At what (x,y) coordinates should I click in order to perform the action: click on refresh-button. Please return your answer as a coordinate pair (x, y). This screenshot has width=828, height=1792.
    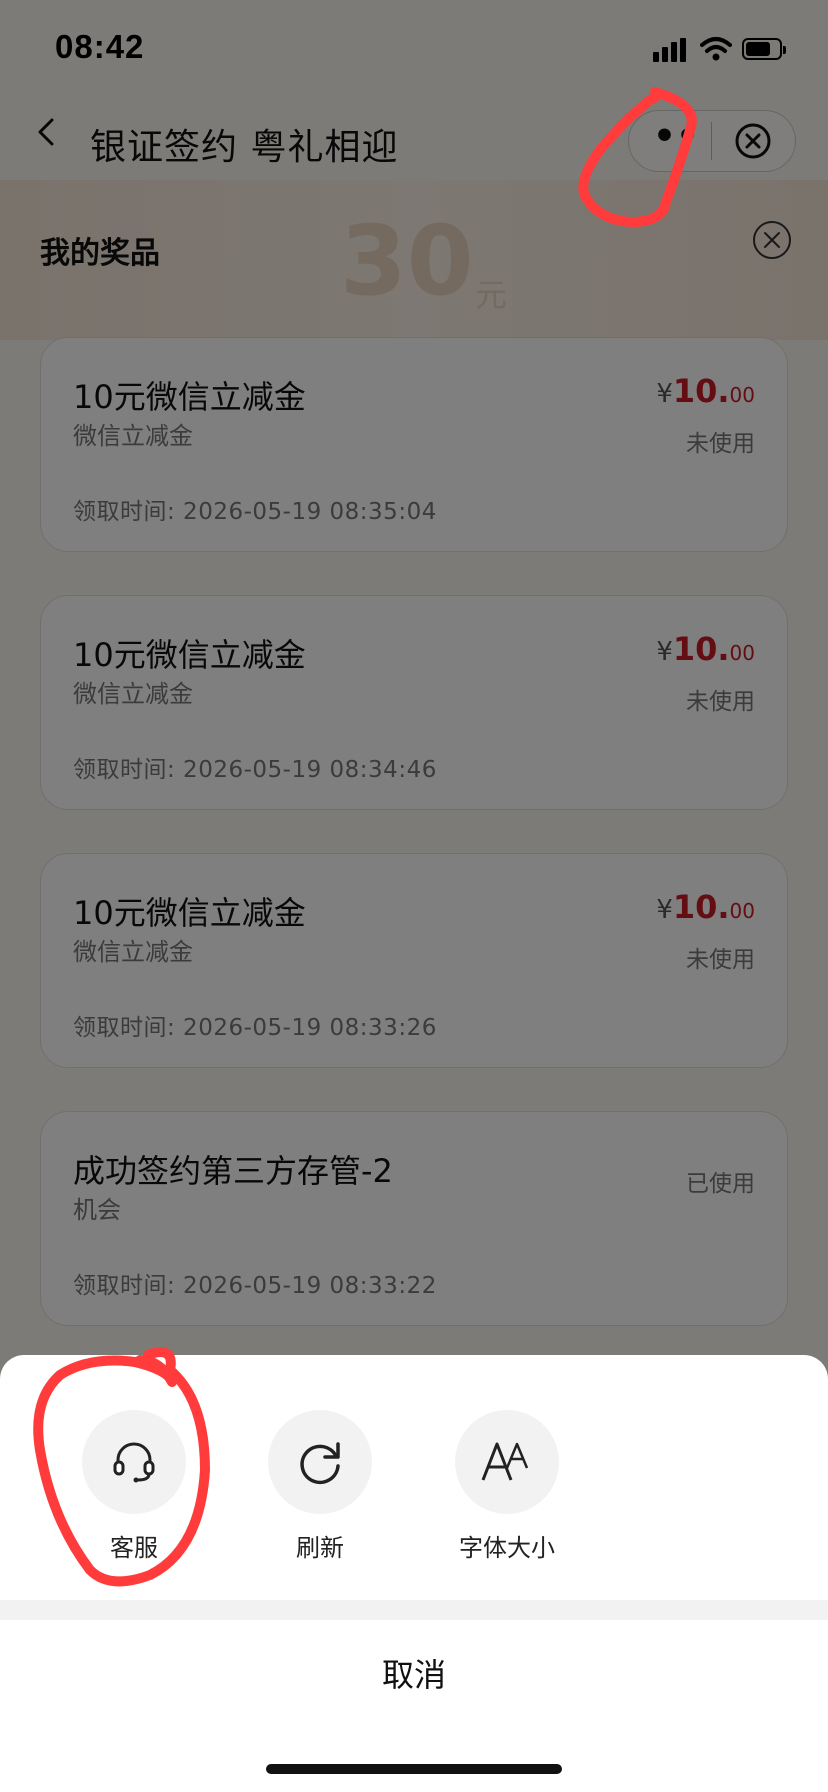
    Looking at the image, I should click on (320, 1462).